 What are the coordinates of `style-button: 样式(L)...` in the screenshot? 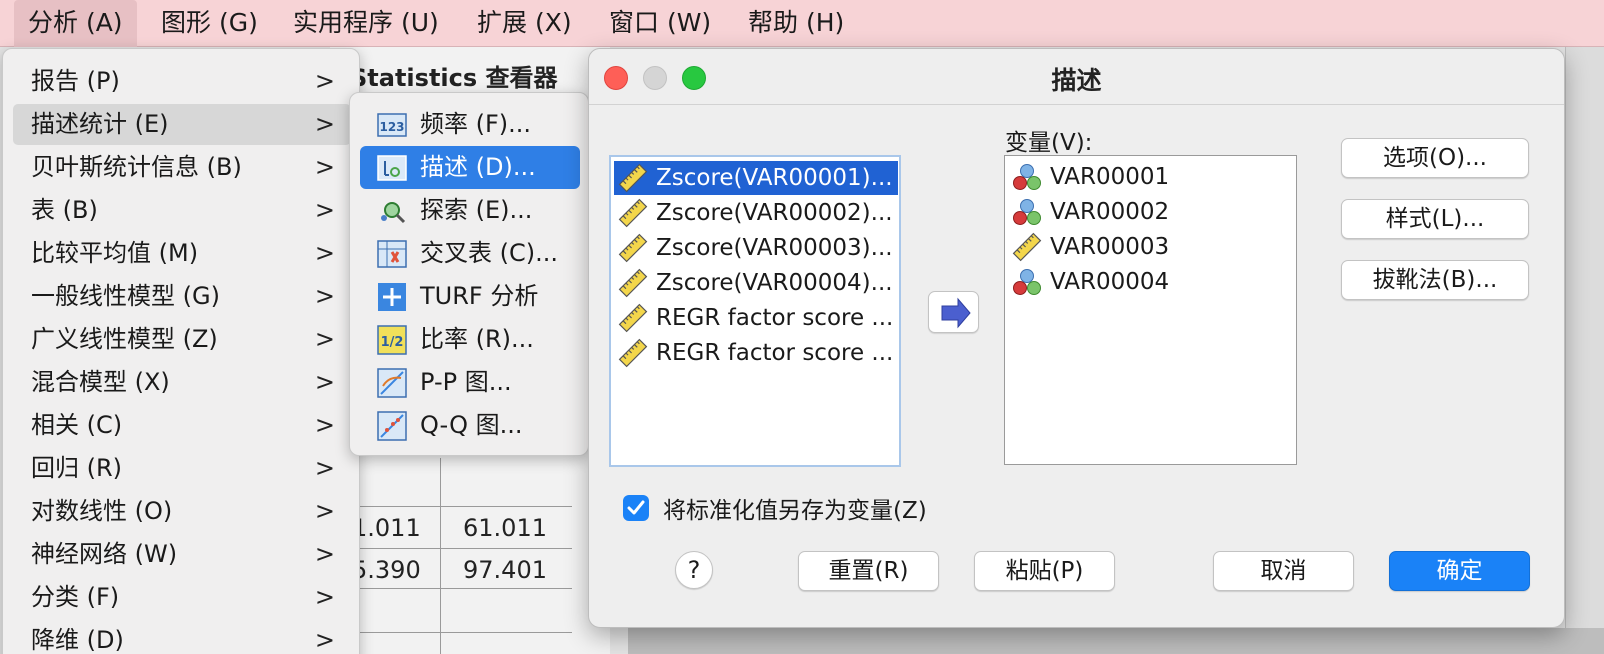 It's located at (1435, 219).